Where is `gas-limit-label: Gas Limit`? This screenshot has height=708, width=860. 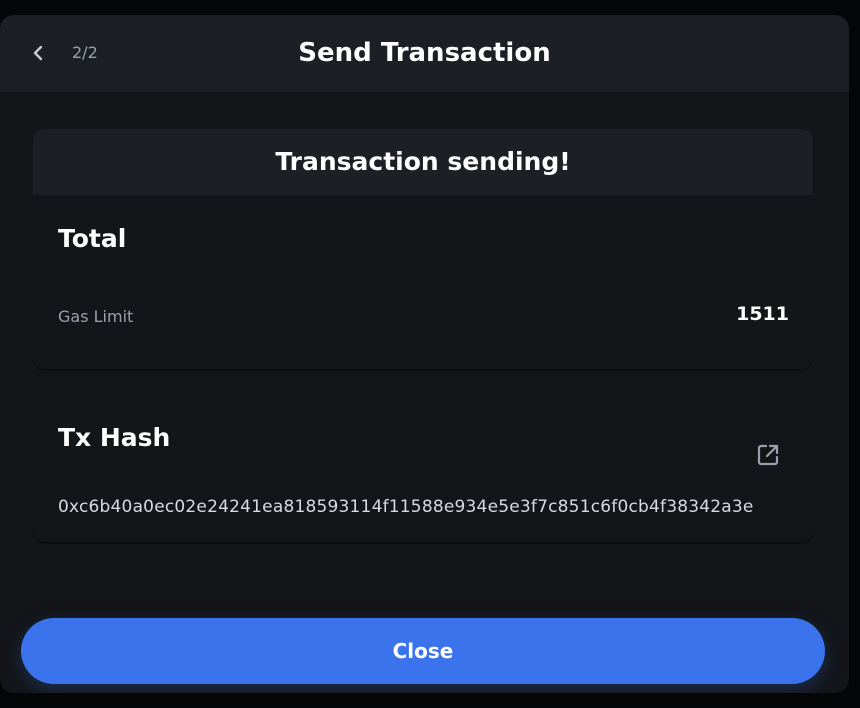 gas-limit-label: Gas Limit is located at coordinates (96, 316).